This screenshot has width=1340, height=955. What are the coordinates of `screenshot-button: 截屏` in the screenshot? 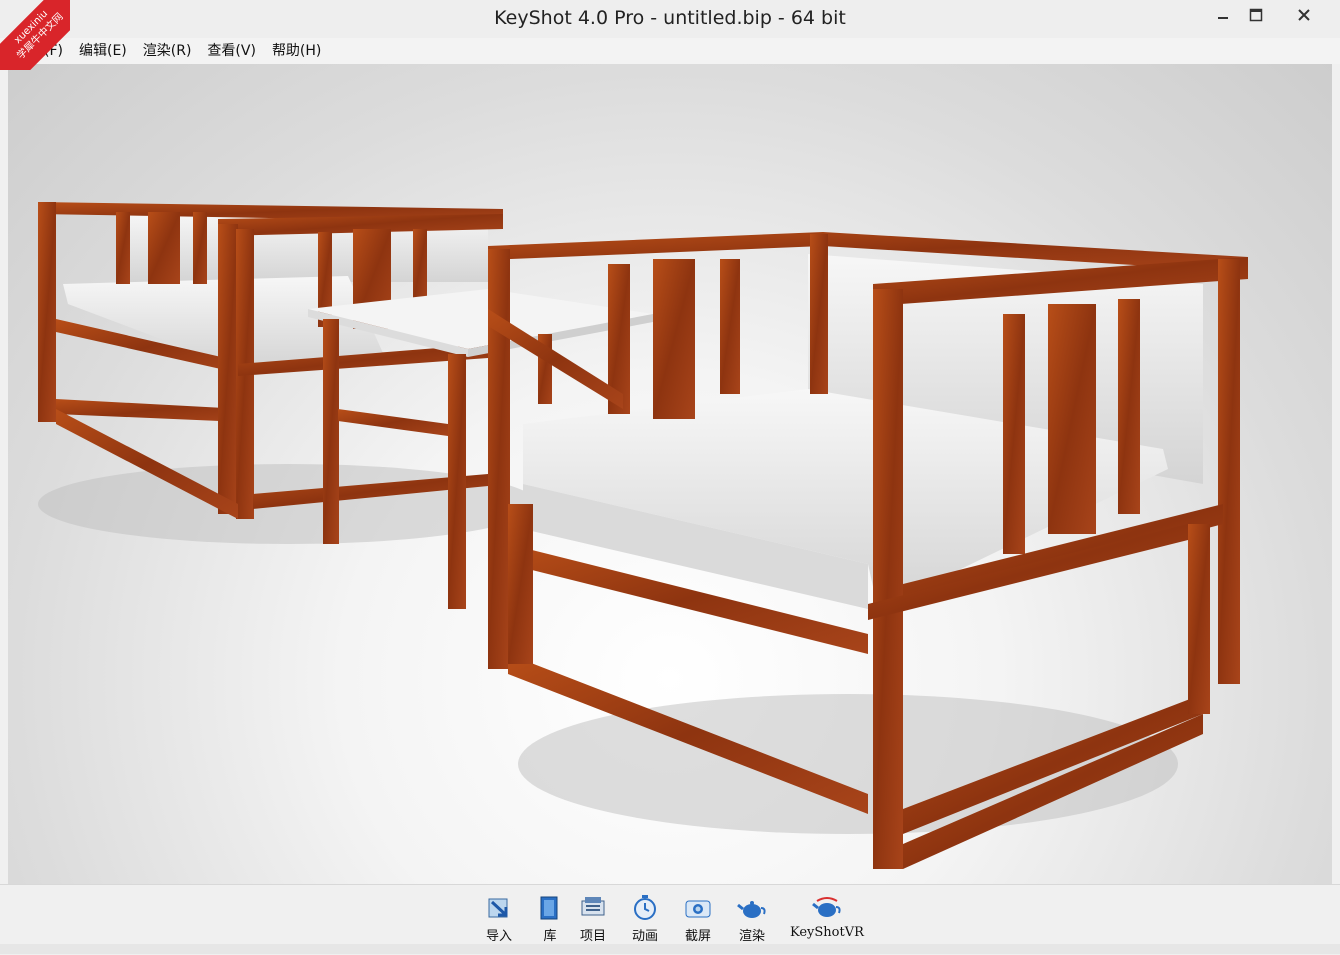 It's located at (698, 918).